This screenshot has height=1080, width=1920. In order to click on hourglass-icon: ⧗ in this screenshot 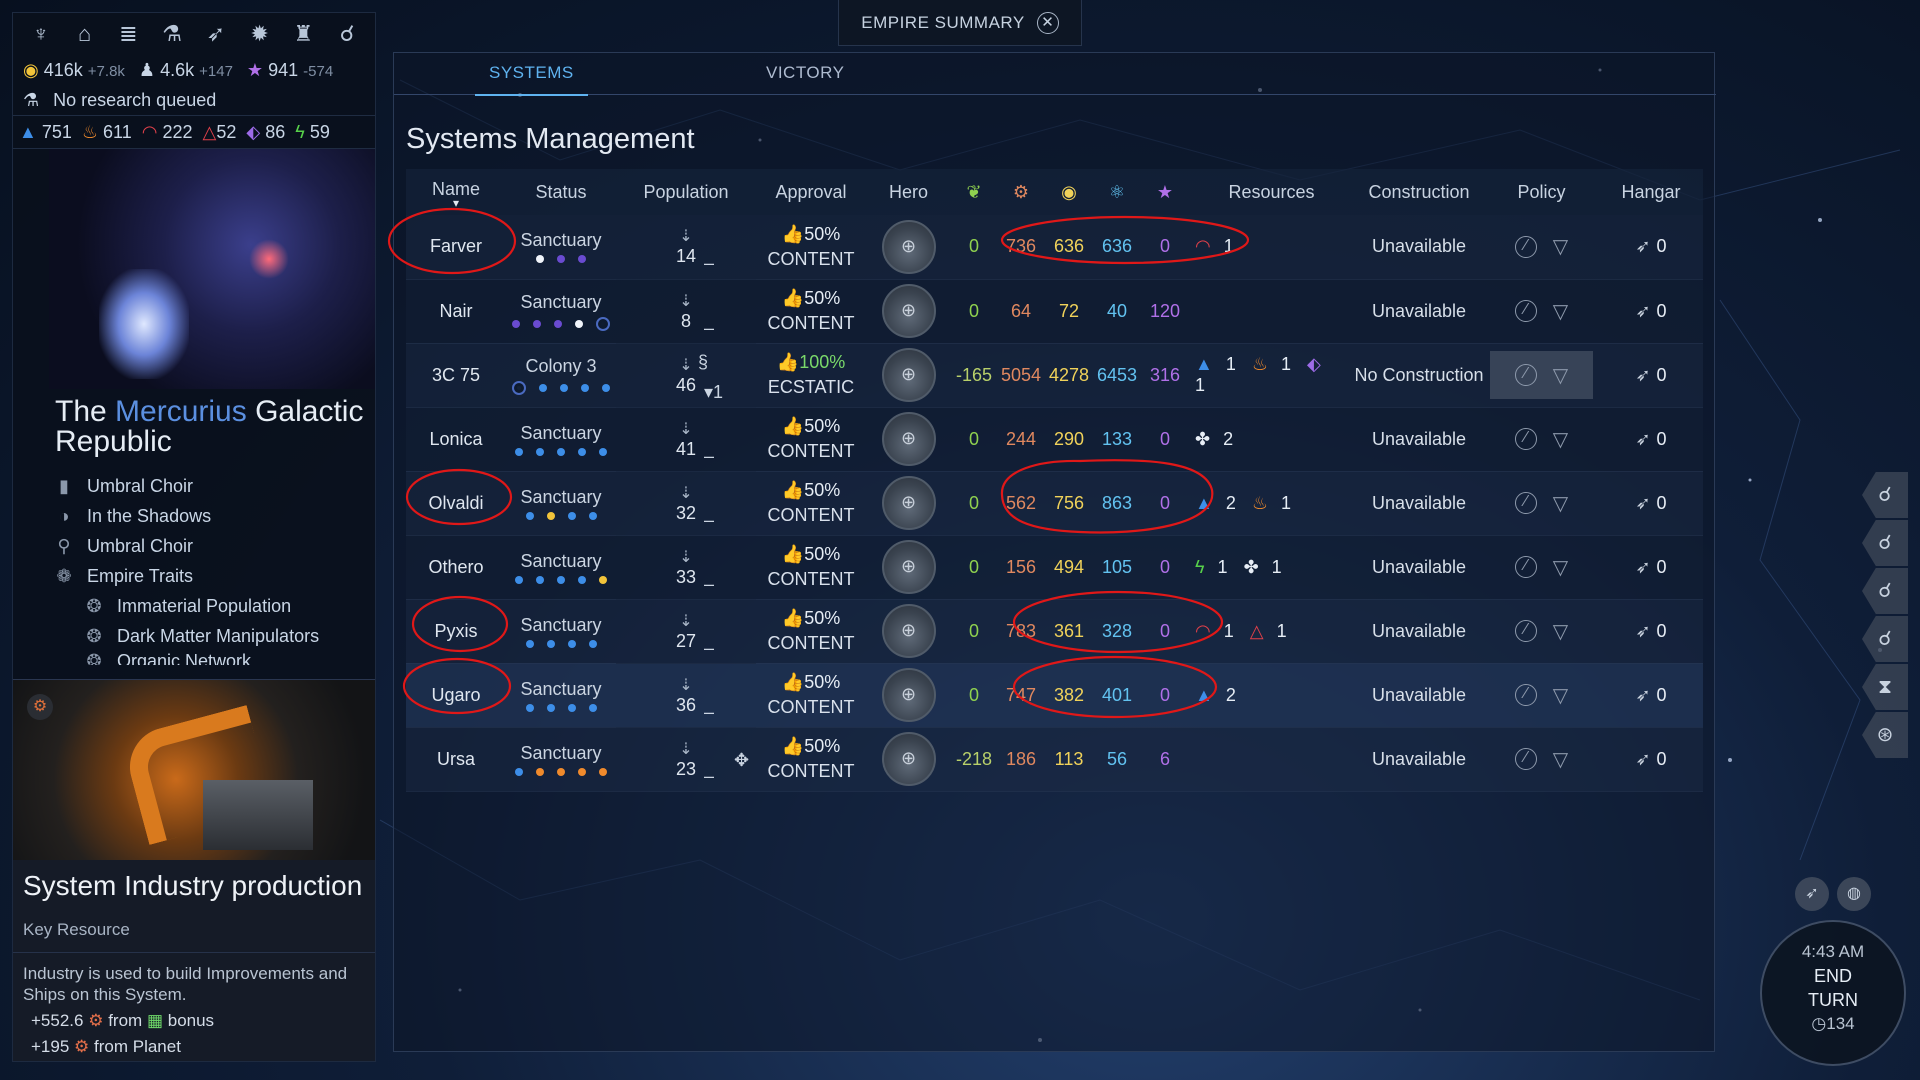, I will do `click(1885, 687)`.